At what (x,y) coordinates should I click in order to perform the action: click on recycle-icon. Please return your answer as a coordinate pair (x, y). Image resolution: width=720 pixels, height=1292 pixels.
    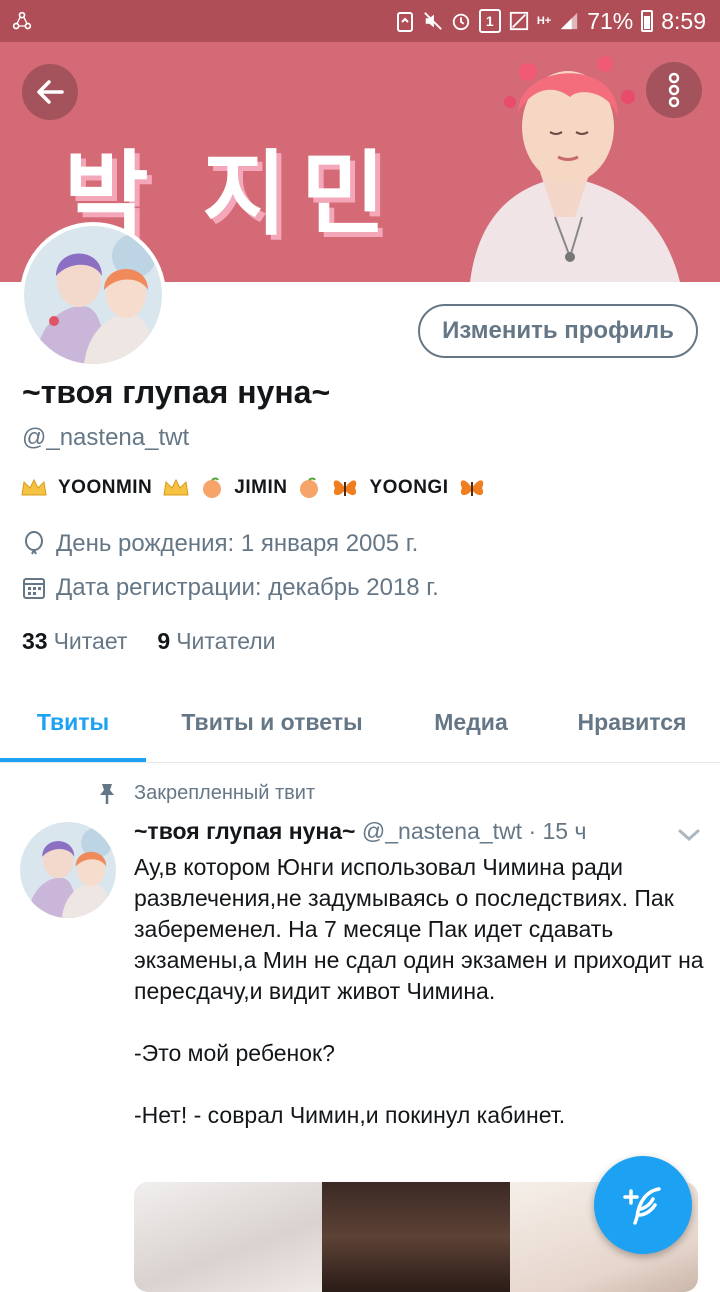
    Looking at the image, I should click on (405, 21).